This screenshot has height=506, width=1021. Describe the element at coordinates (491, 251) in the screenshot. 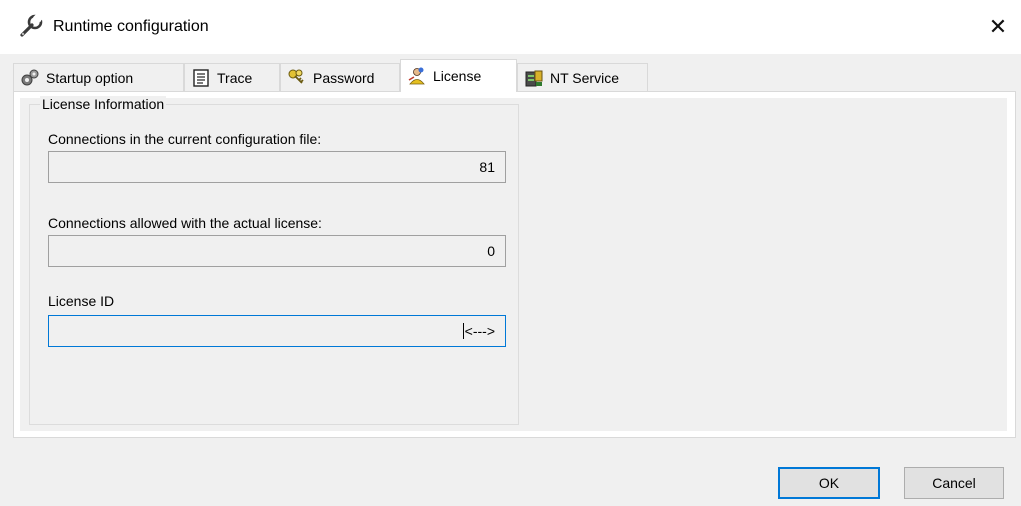

I see `connections-allowed-value: 0` at that location.